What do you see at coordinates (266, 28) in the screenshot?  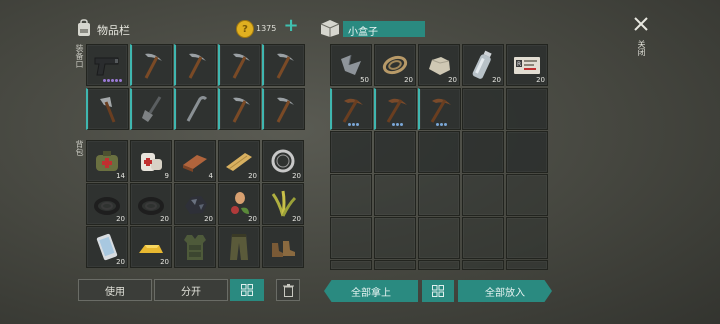 I see `coin-count: 1375` at bounding box center [266, 28].